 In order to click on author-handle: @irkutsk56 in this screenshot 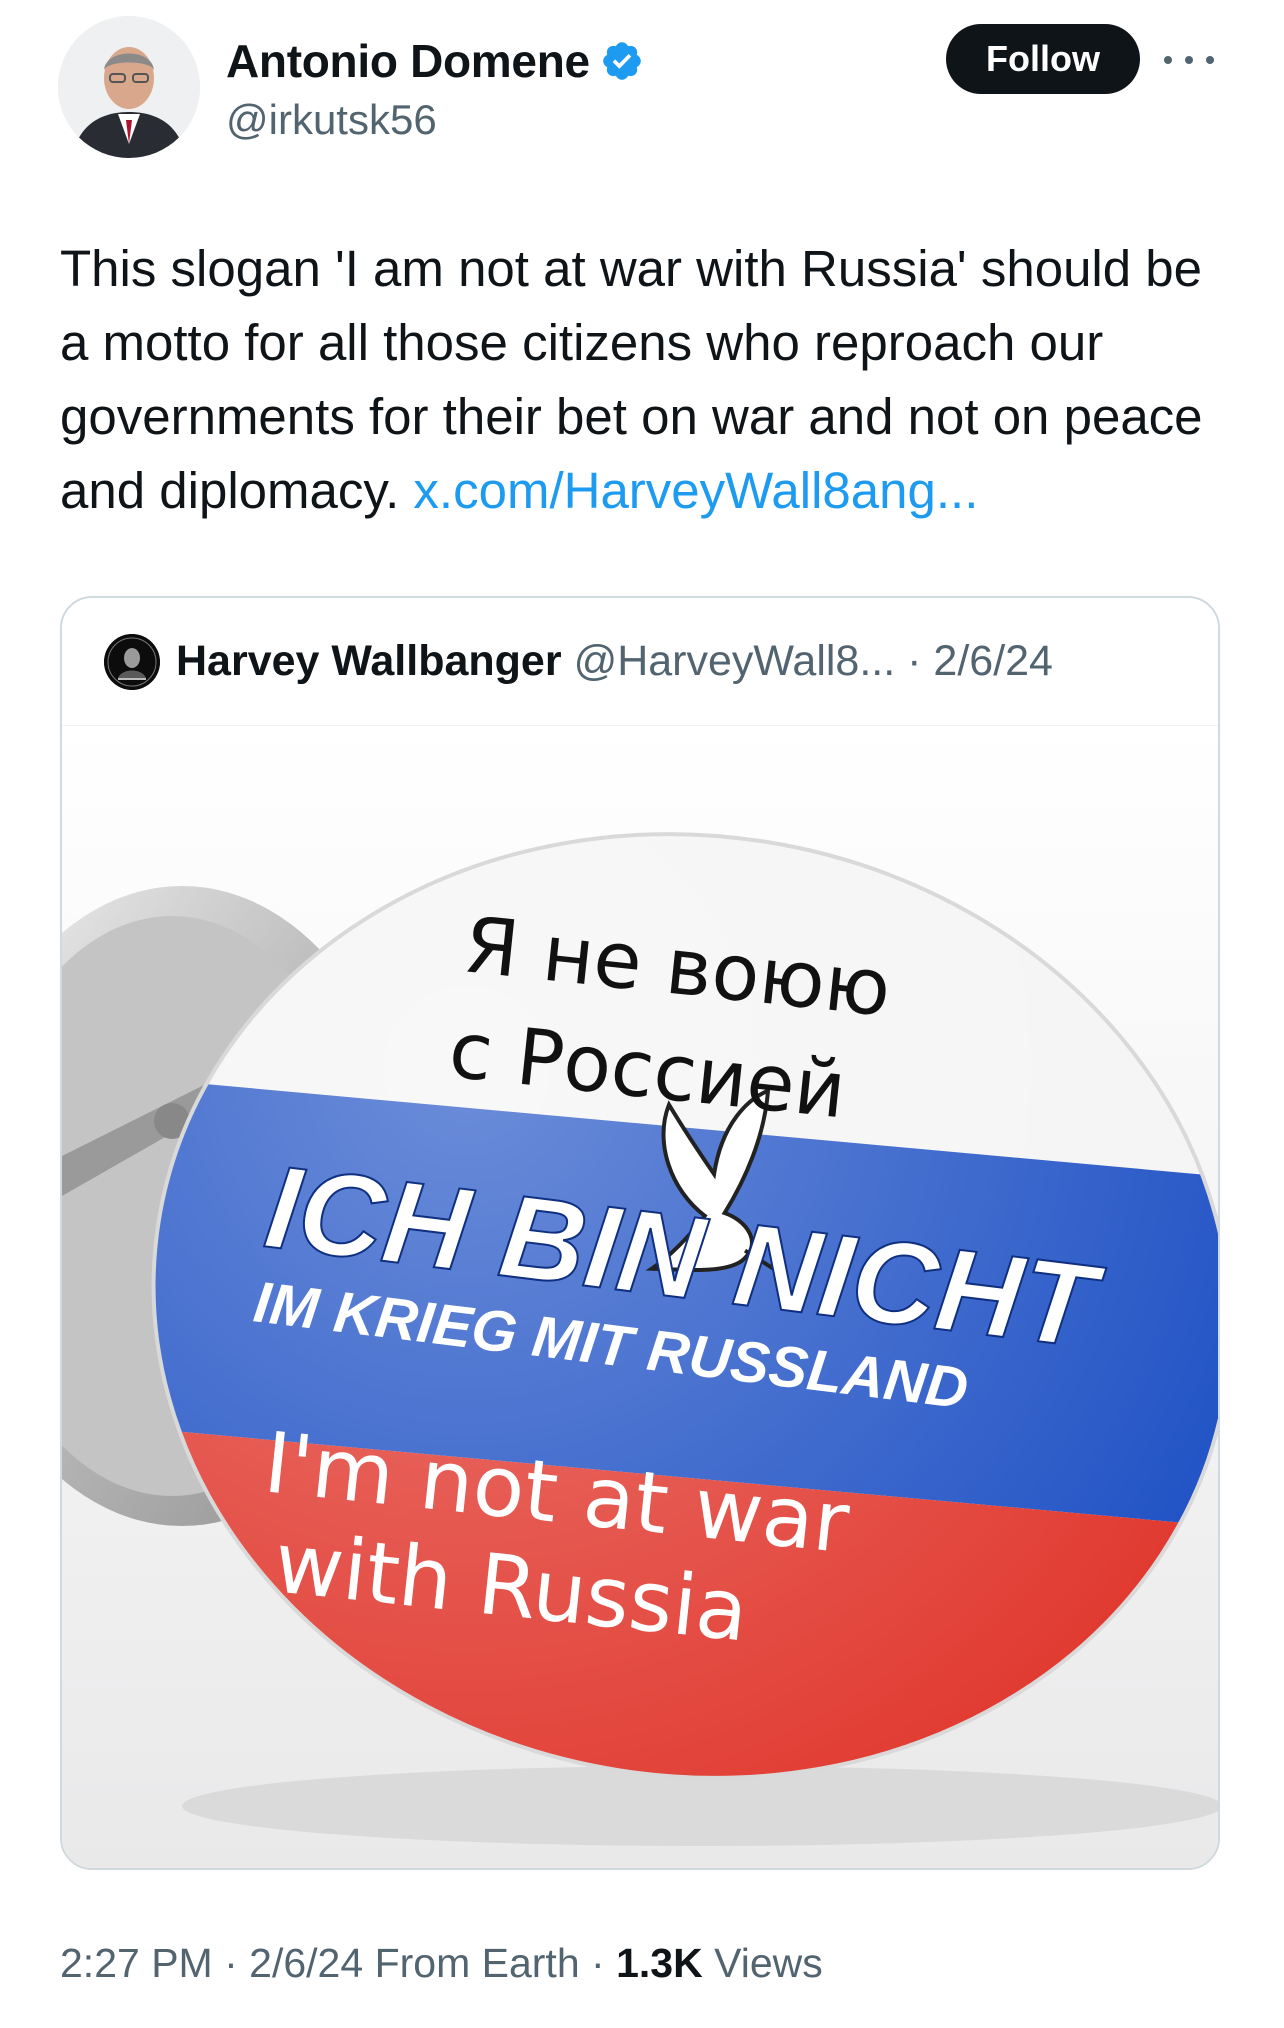, I will do `click(331, 120)`.